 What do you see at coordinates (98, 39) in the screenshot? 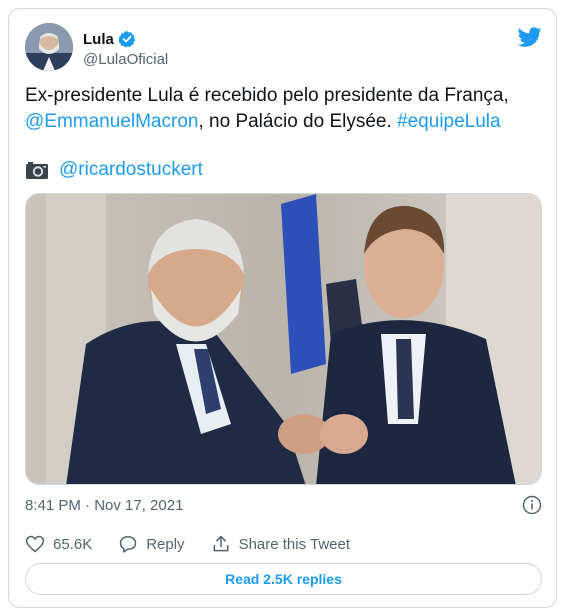
I see `display-name: Lula` at bounding box center [98, 39].